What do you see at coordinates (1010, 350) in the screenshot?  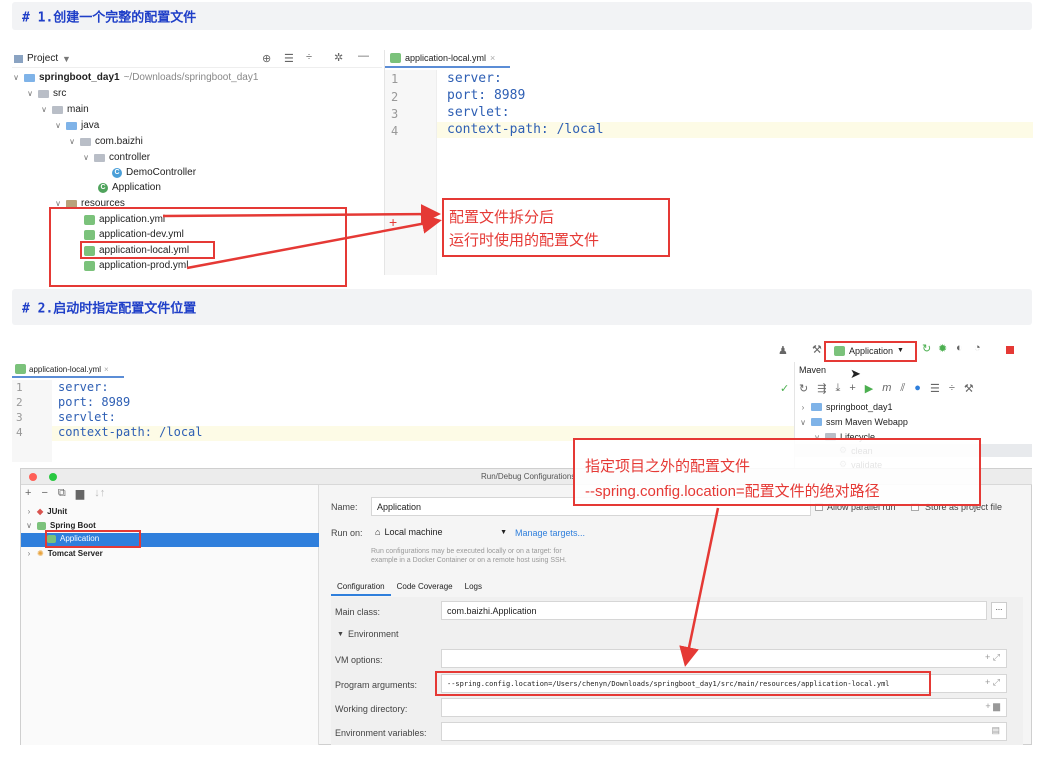 I see `stop-icon` at bounding box center [1010, 350].